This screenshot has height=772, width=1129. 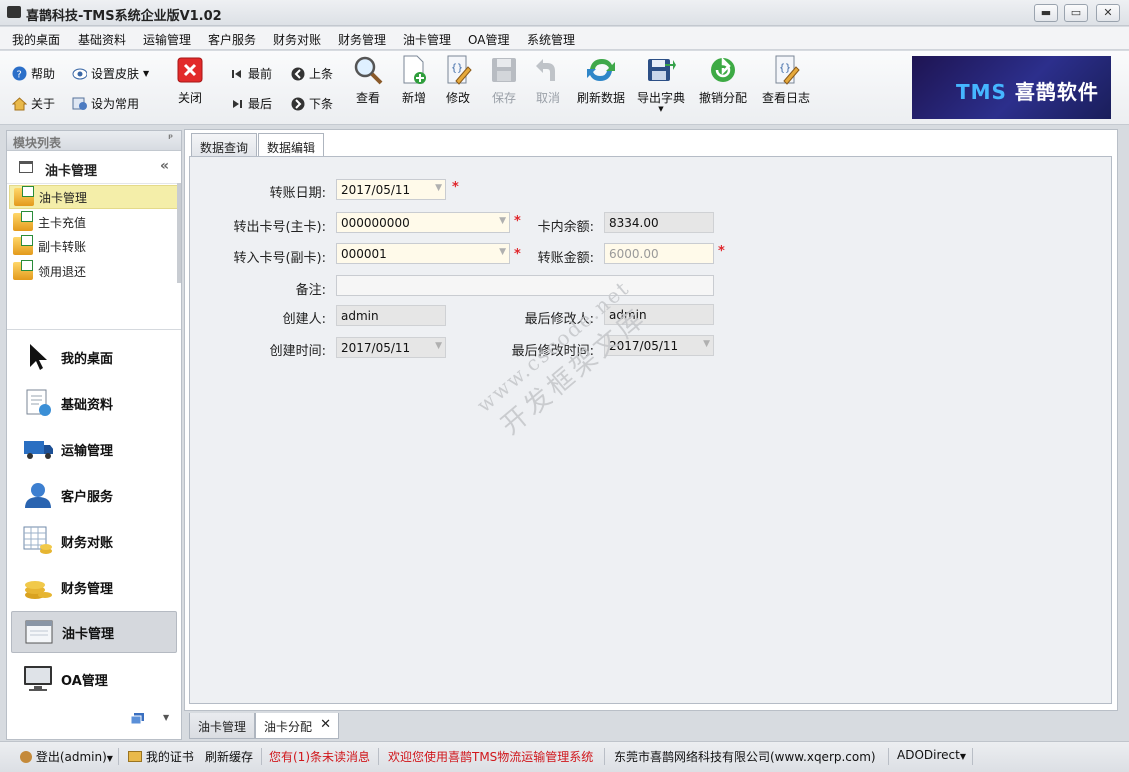 I want to click on created-time-field: 2017/05/11 ▼, so click(x=391, y=347).